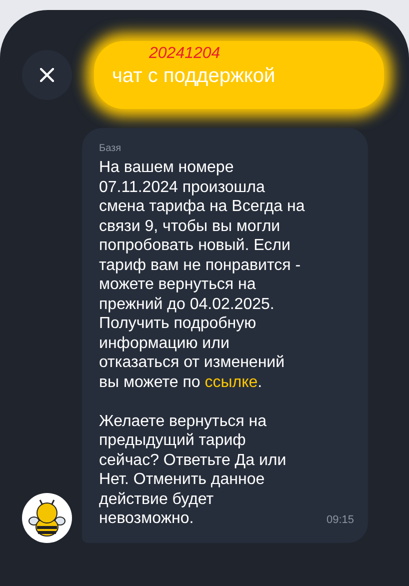 The width and height of the screenshot is (409, 586). I want to click on date-label: 20241204, so click(184, 54).